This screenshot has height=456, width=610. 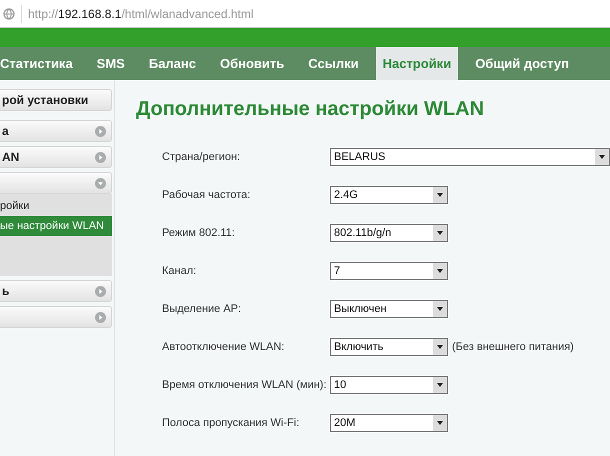 What do you see at coordinates (389, 347) in the screenshot?
I see `dropdown: Включить` at bounding box center [389, 347].